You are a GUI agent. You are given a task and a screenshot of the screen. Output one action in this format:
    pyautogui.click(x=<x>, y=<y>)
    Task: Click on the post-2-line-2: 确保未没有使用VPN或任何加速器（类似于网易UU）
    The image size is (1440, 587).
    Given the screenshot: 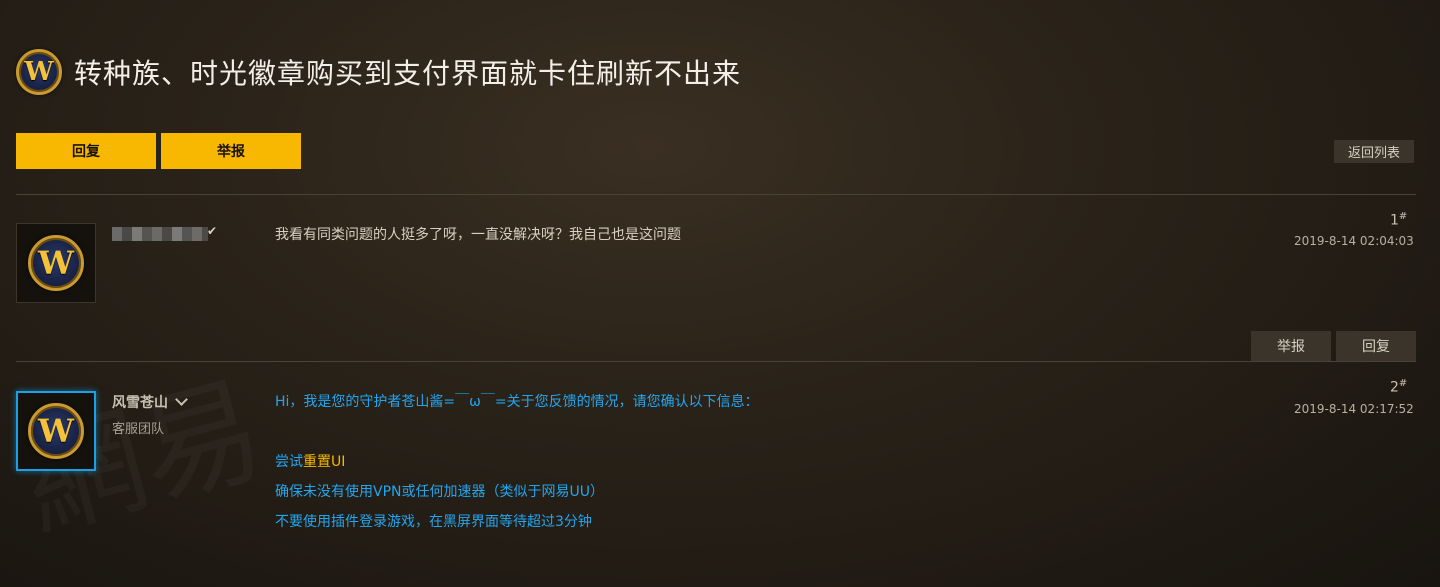 What is the action you would take?
    pyautogui.click(x=439, y=492)
    